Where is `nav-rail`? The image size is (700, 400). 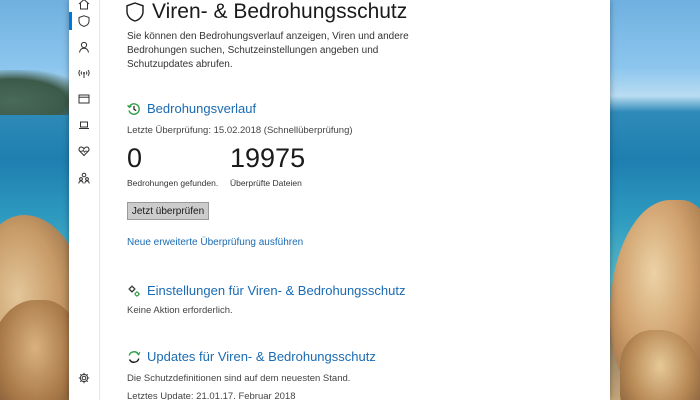
nav-rail is located at coordinates (84, 200).